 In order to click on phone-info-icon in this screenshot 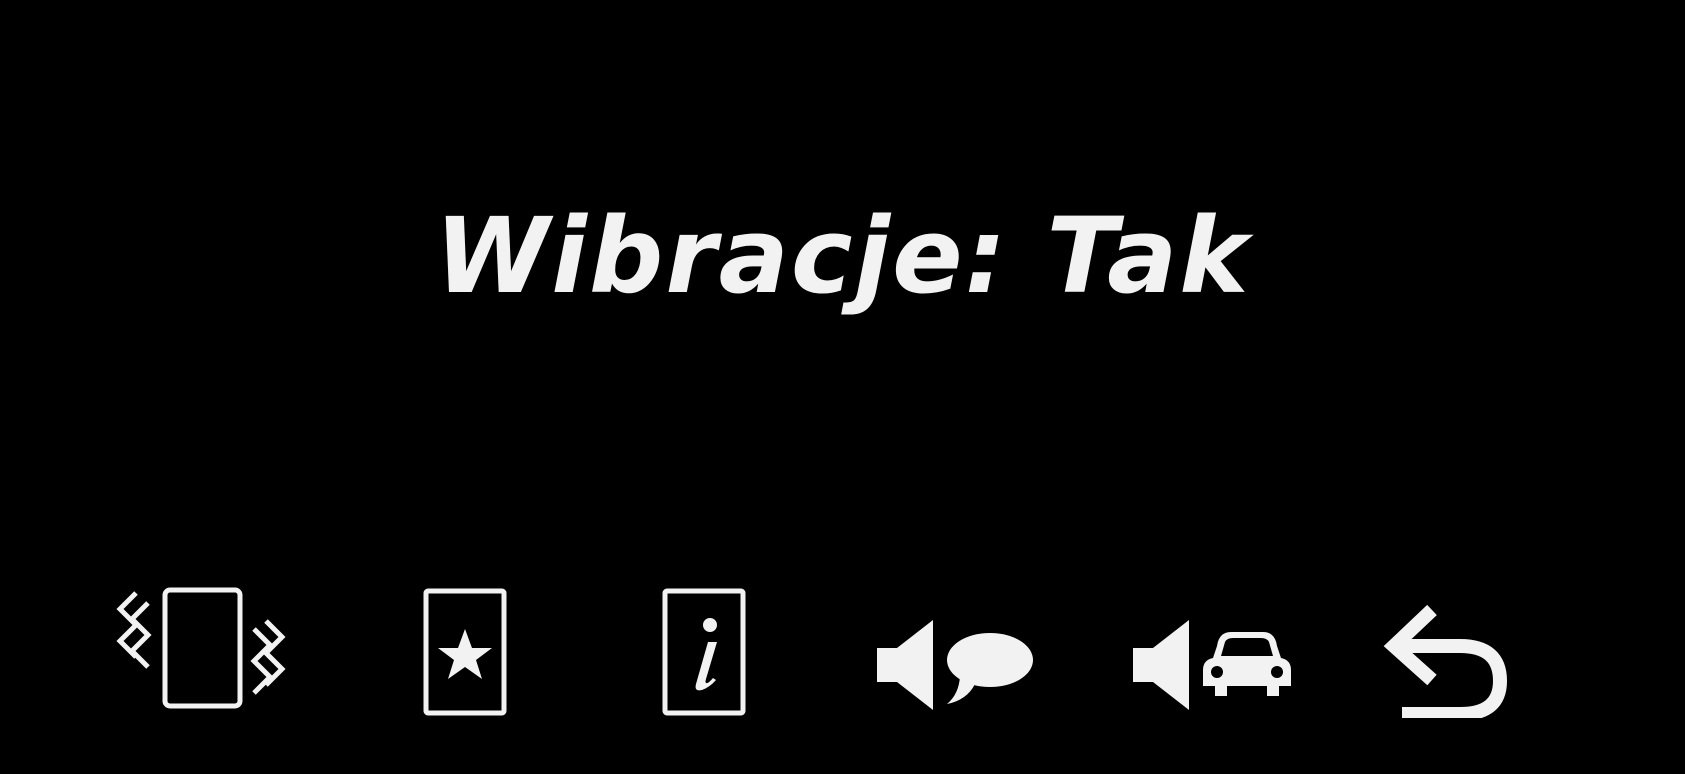, I will do `click(704, 652)`.